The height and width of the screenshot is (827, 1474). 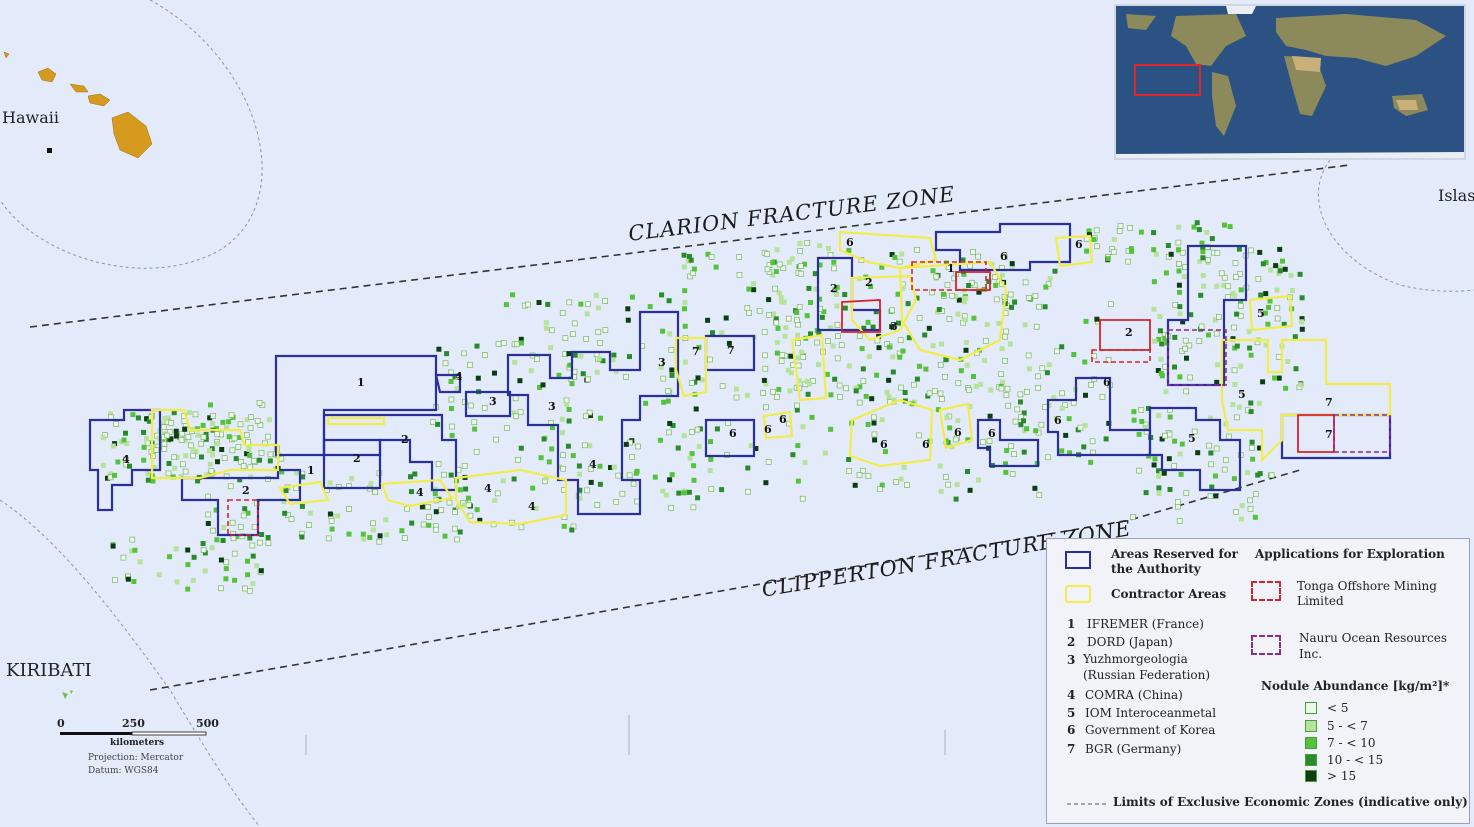 I want to click on legend-contractor-7-name: BGR (Germany), so click(x=1133, y=749).